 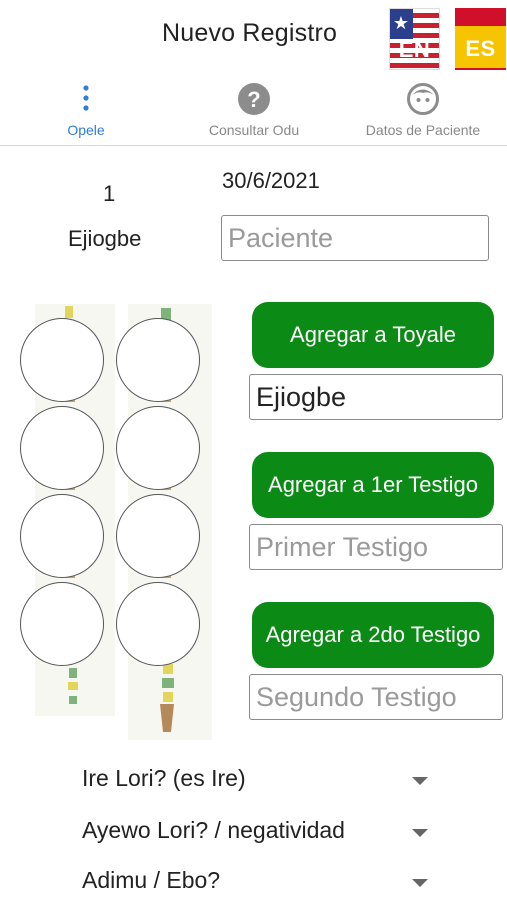 What do you see at coordinates (271, 180) in the screenshot?
I see `record-date: 30/6/2021` at bounding box center [271, 180].